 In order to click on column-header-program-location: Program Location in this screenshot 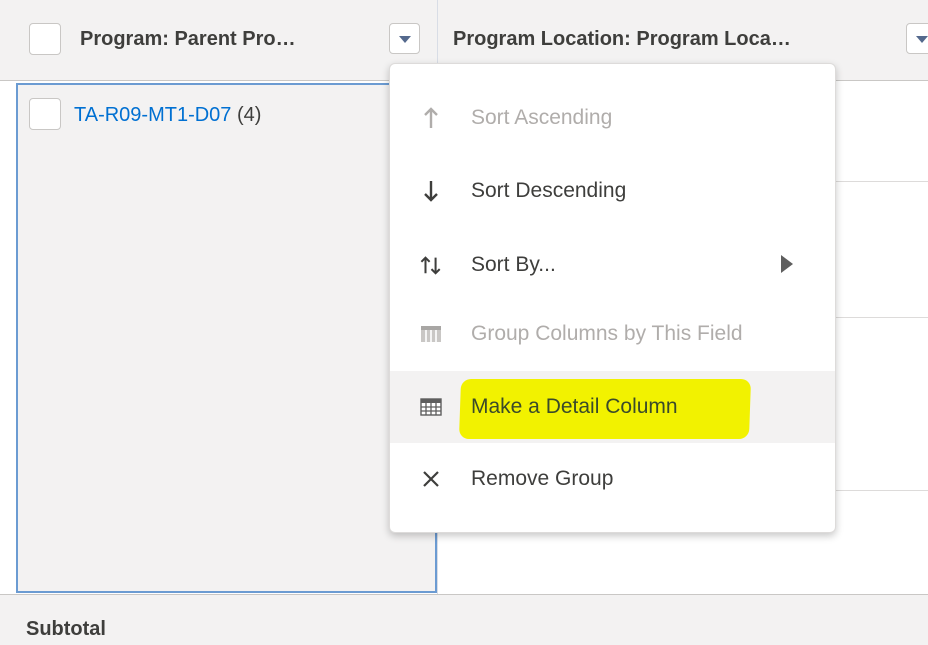, I will do `click(673, 39)`.